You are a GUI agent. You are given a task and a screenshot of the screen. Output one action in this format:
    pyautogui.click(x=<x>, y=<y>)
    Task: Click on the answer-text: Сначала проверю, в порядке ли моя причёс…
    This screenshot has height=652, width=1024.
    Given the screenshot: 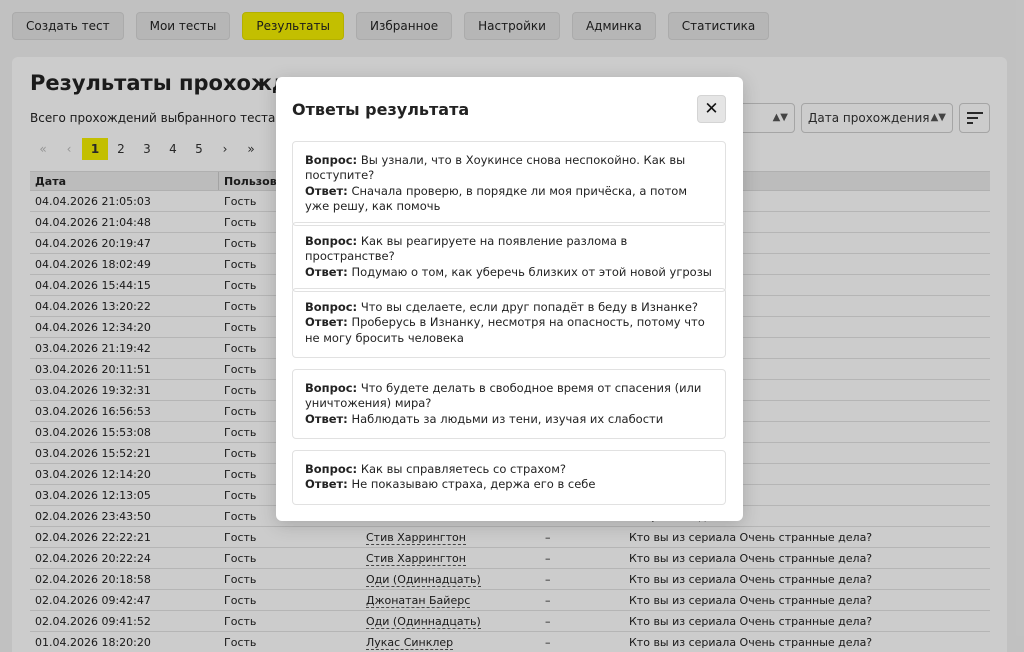 What is the action you would take?
    pyautogui.click(x=496, y=198)
    